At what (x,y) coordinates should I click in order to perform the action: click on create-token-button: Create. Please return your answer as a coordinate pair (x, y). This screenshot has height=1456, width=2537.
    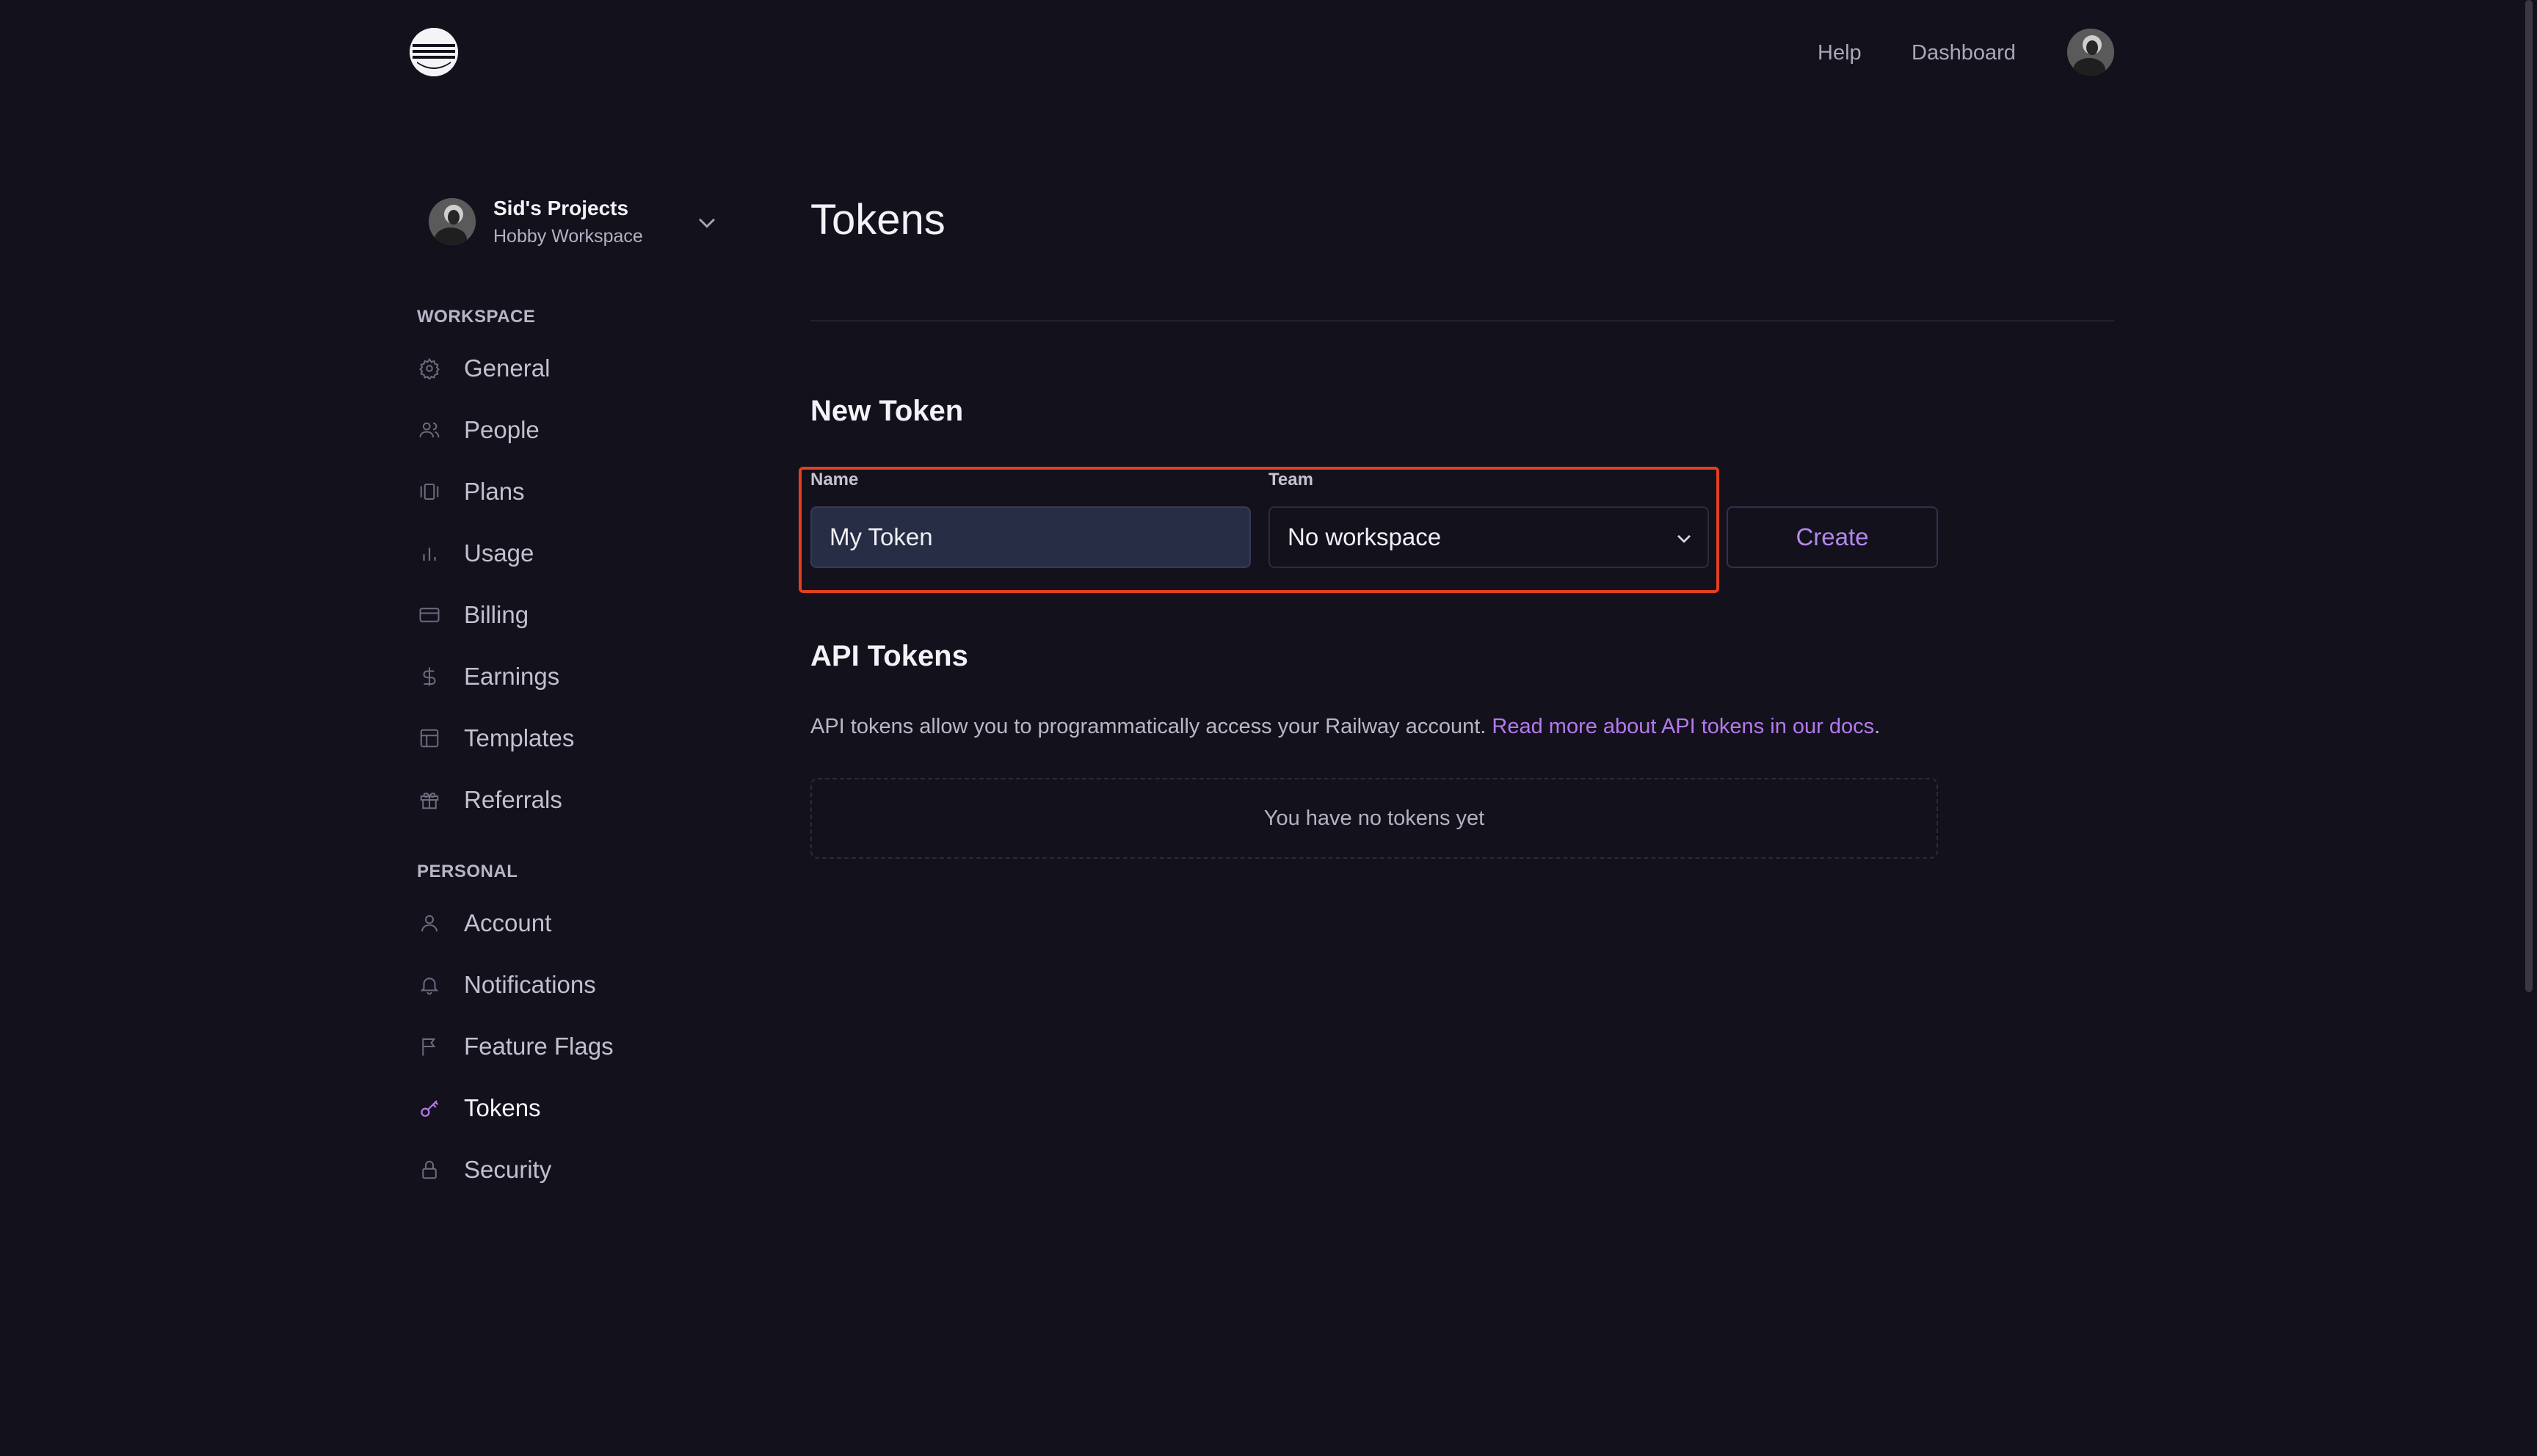
    Looking at the image, I should click on (1832, 537).